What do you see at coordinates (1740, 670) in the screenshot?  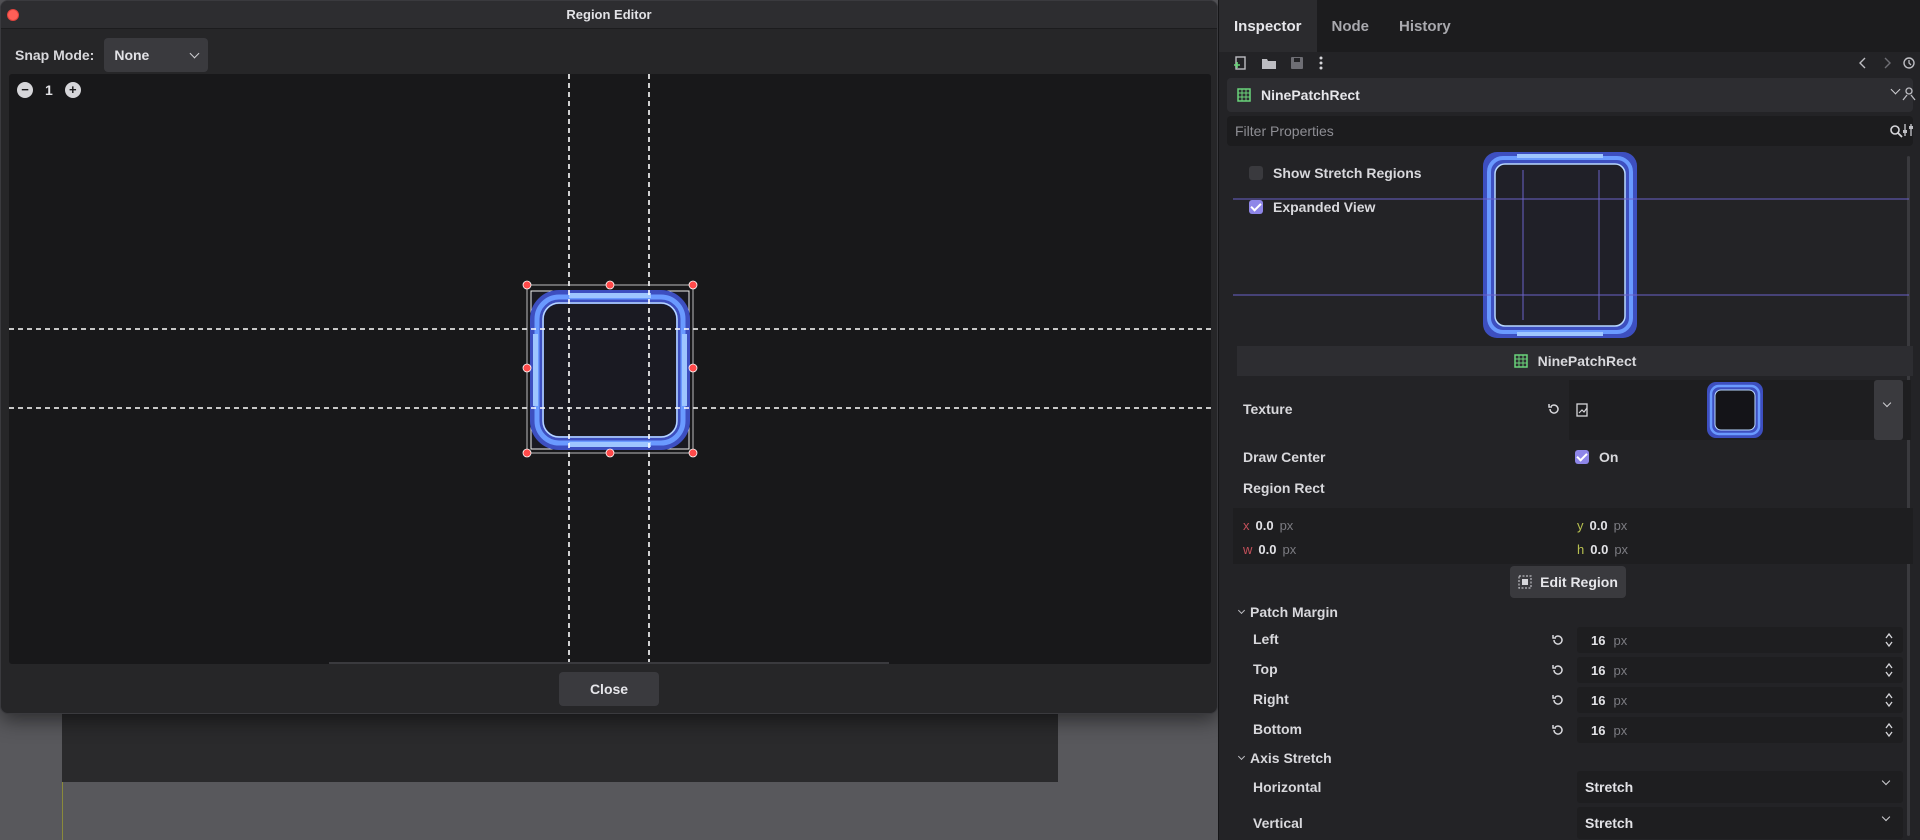 I see `margin-top-spinbox: 16 px` at bounding box center [1740, 670].